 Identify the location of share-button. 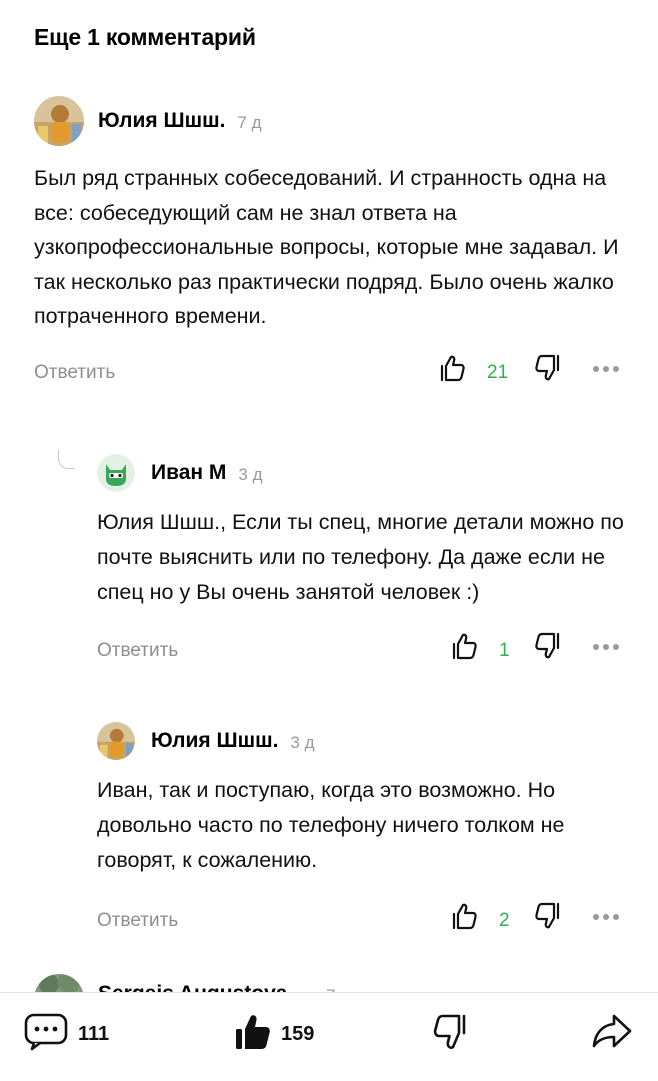
(612, 1033).